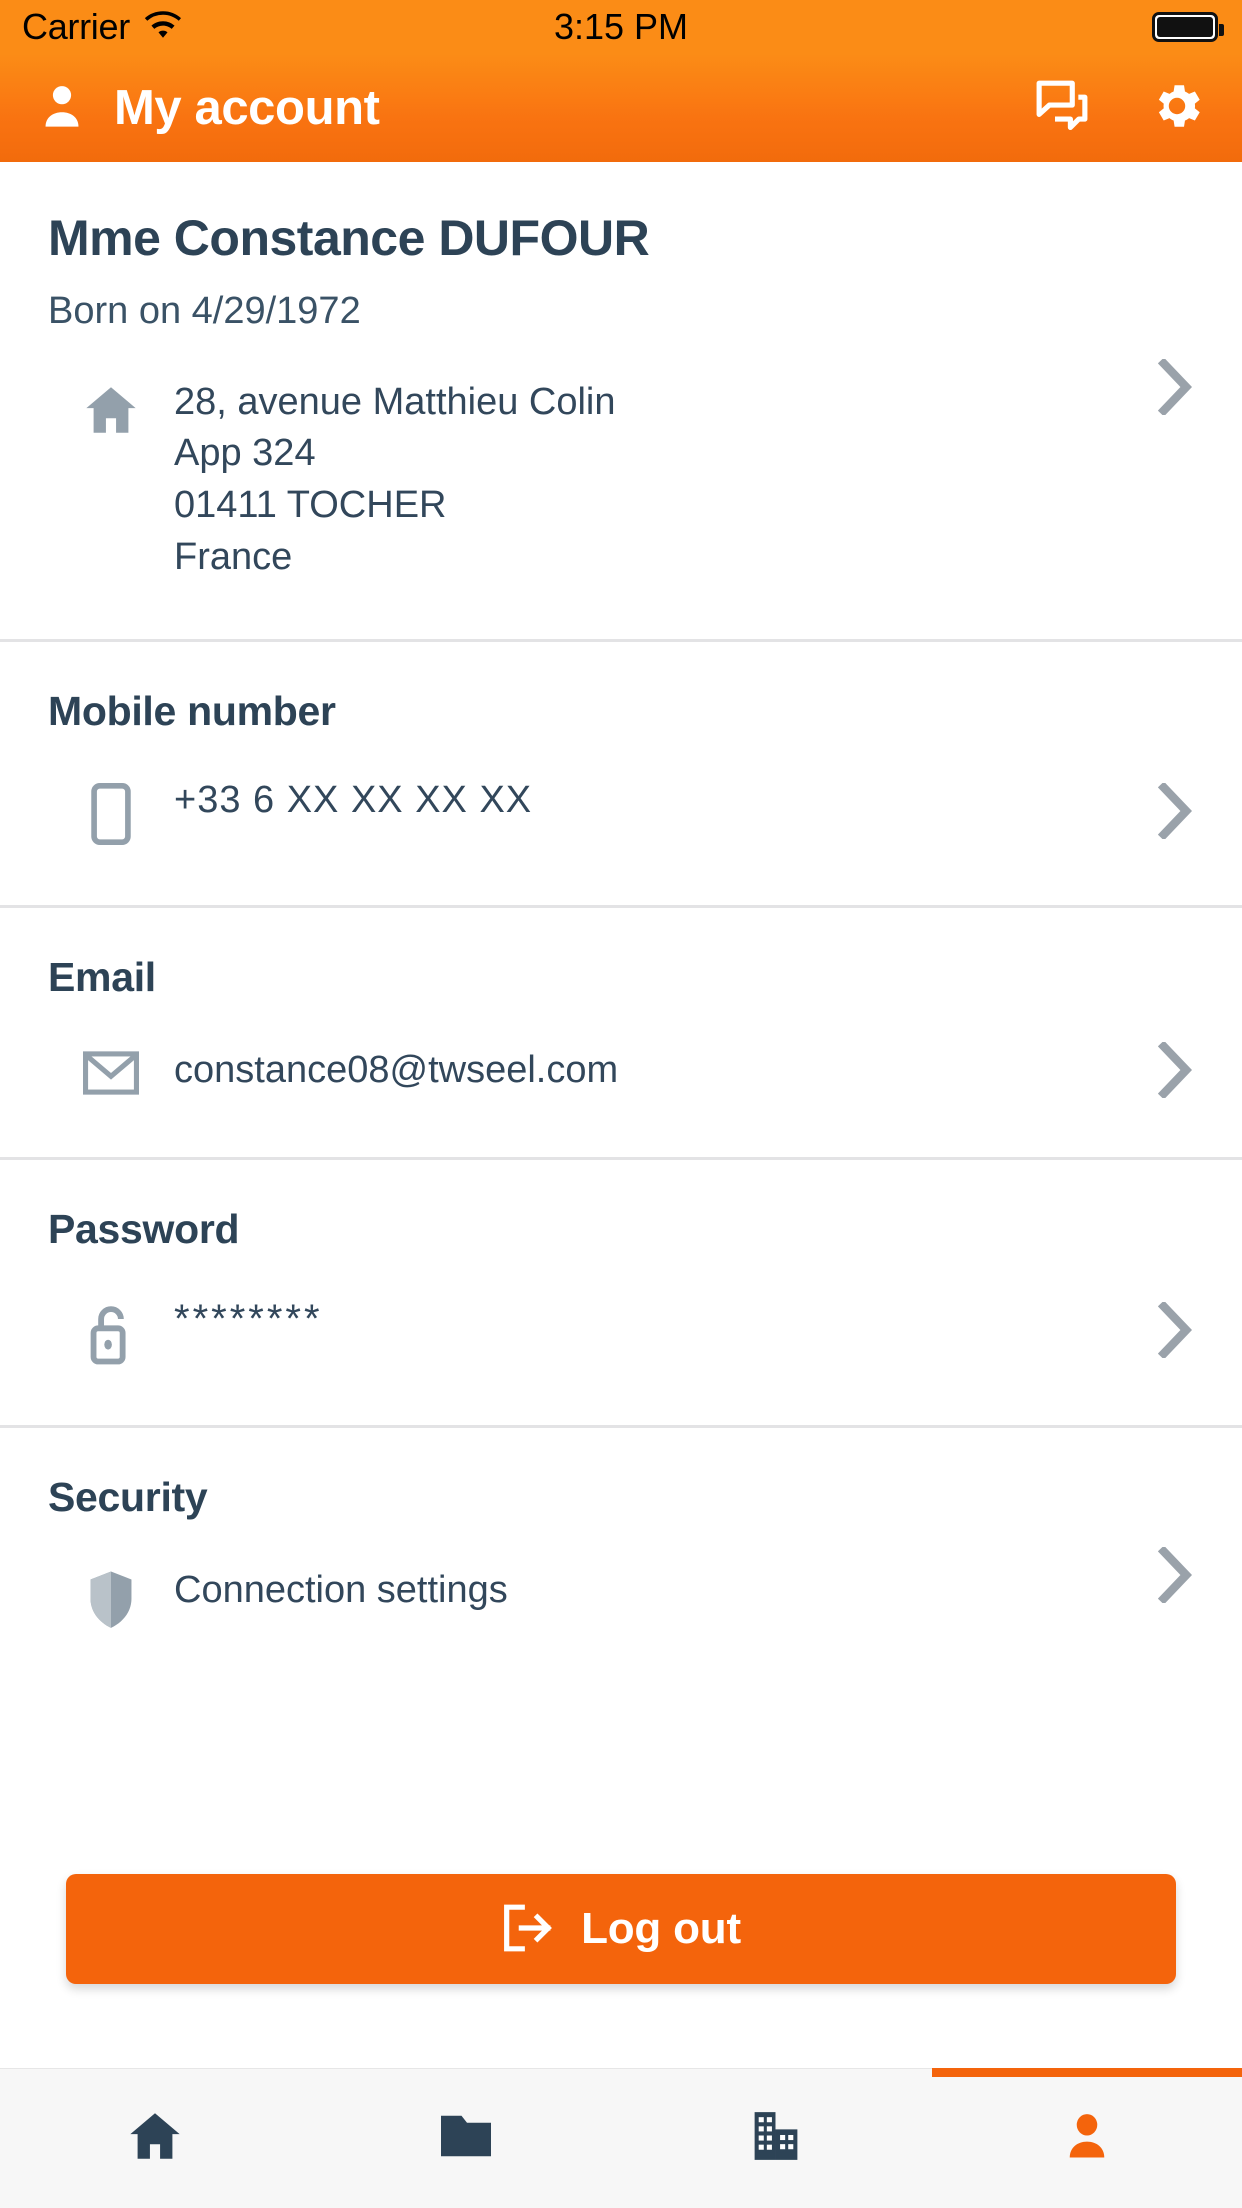 Image resolution: width=1242 pixels, height=2208 pixels. I want to click on address-line: 28, avenue Matthieu Colin, so click(395, 401).